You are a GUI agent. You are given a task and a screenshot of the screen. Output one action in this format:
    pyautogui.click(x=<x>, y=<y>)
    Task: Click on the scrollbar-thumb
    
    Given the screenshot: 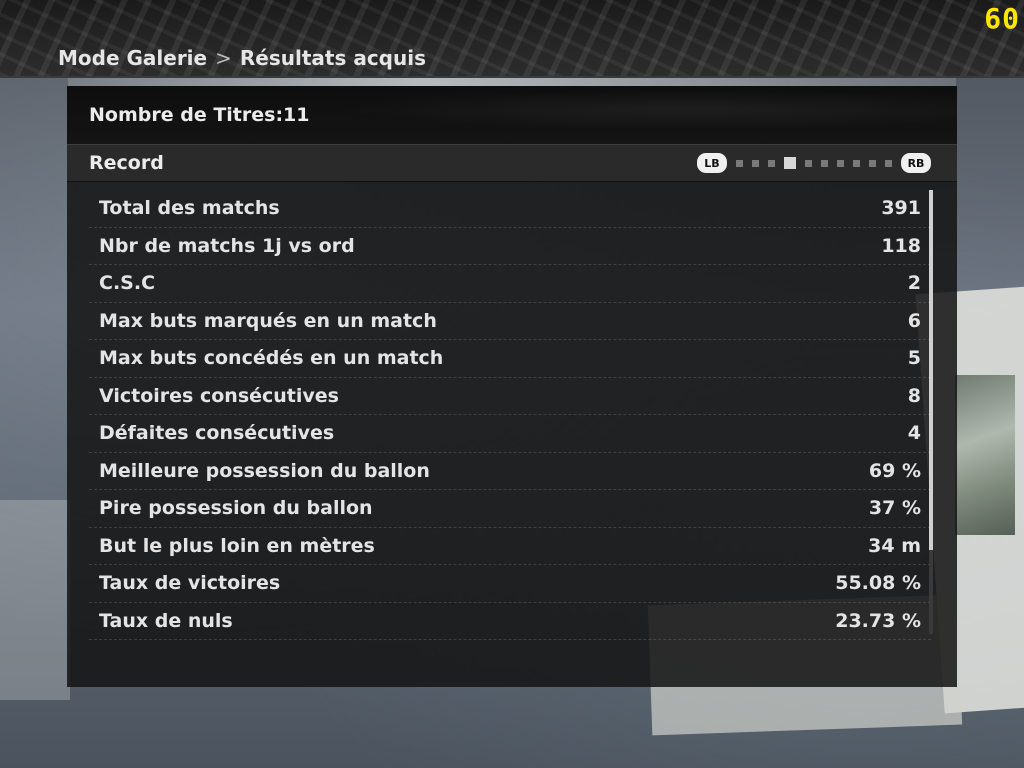 What is the action you would take?
    pyautogui.click(x=931, y=370)
    